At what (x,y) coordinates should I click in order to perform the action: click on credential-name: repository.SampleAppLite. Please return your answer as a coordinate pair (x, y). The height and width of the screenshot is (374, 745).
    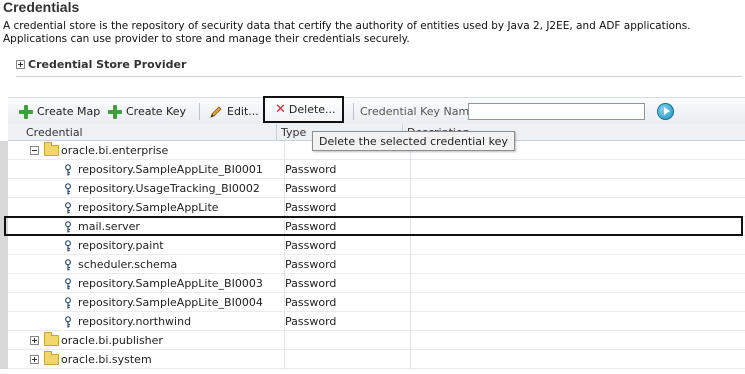
    Looking at the image, I should click on (148, 207).